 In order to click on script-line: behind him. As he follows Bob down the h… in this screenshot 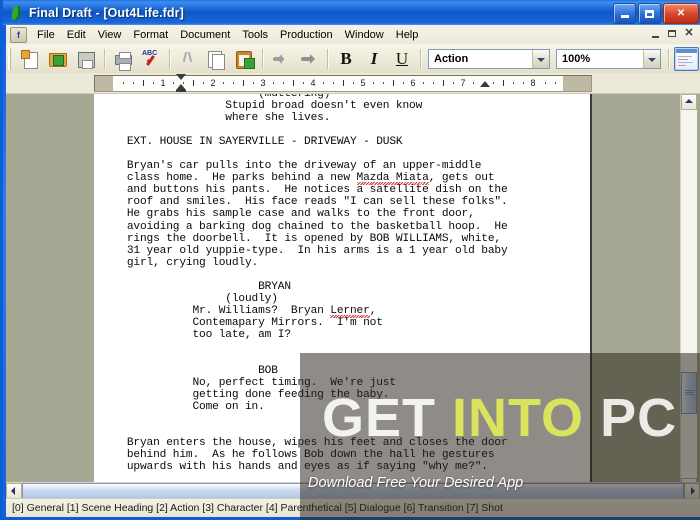, I will do `click(294, 455)`.